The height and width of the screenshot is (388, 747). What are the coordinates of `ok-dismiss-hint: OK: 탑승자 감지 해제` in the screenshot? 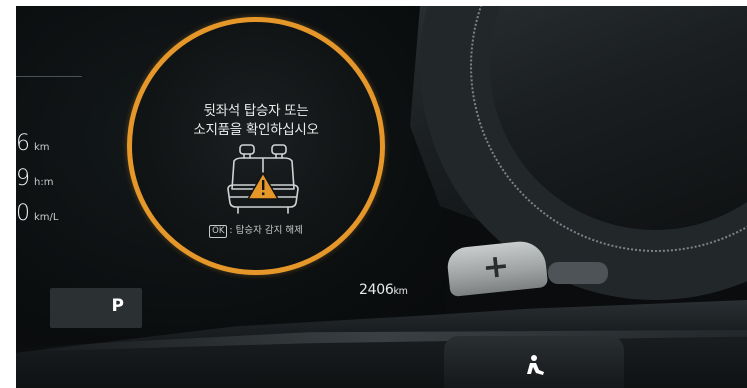 It's located at (256, 230).